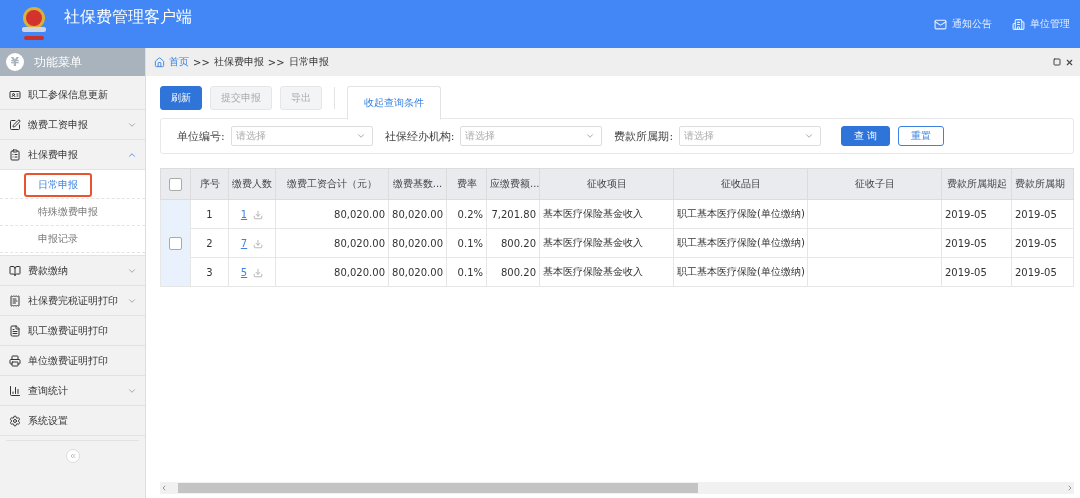 The width and height of the screenshot is (1080, 498). What do you see at coordinates (644, 136) in the screenshot?
I see `filter-label: 费款所属期:` at bounding box center [644, 136].